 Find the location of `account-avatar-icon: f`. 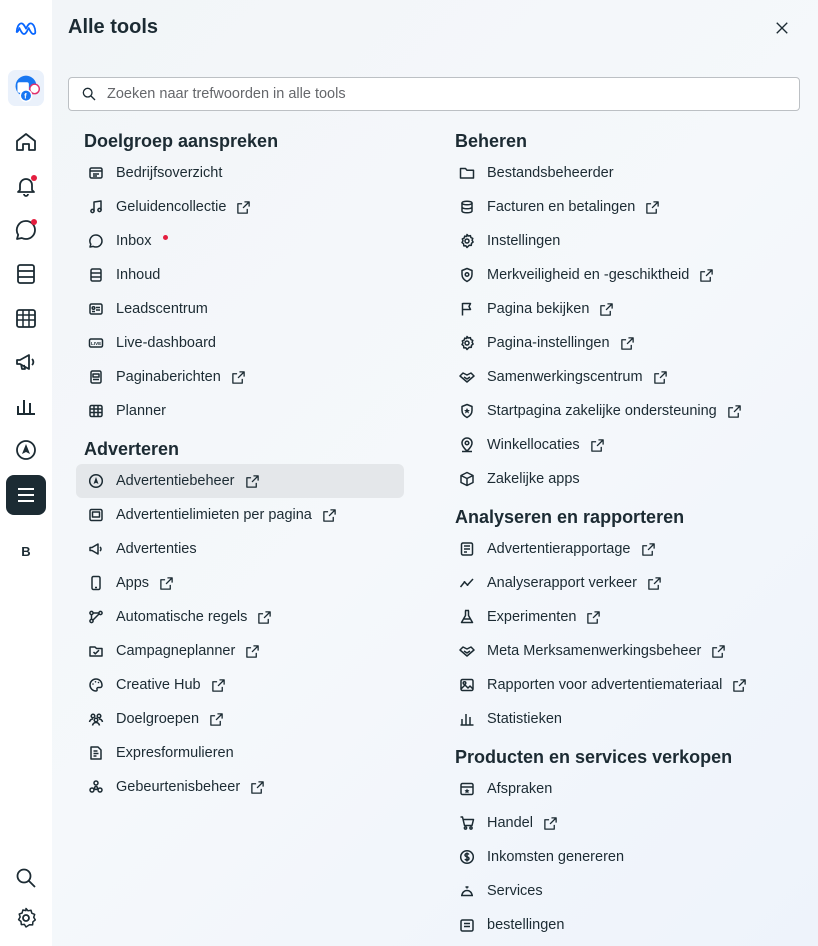

account-avatar-icon: f is located at coordinates (26, 88).